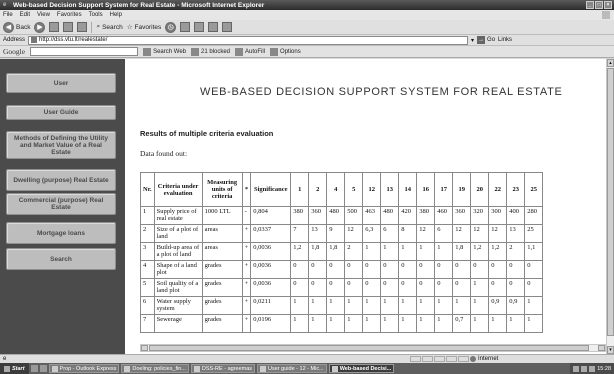 This screenshot has width=614, height=374. I want to click on table-cell: 0,0211, so click(271, 305).